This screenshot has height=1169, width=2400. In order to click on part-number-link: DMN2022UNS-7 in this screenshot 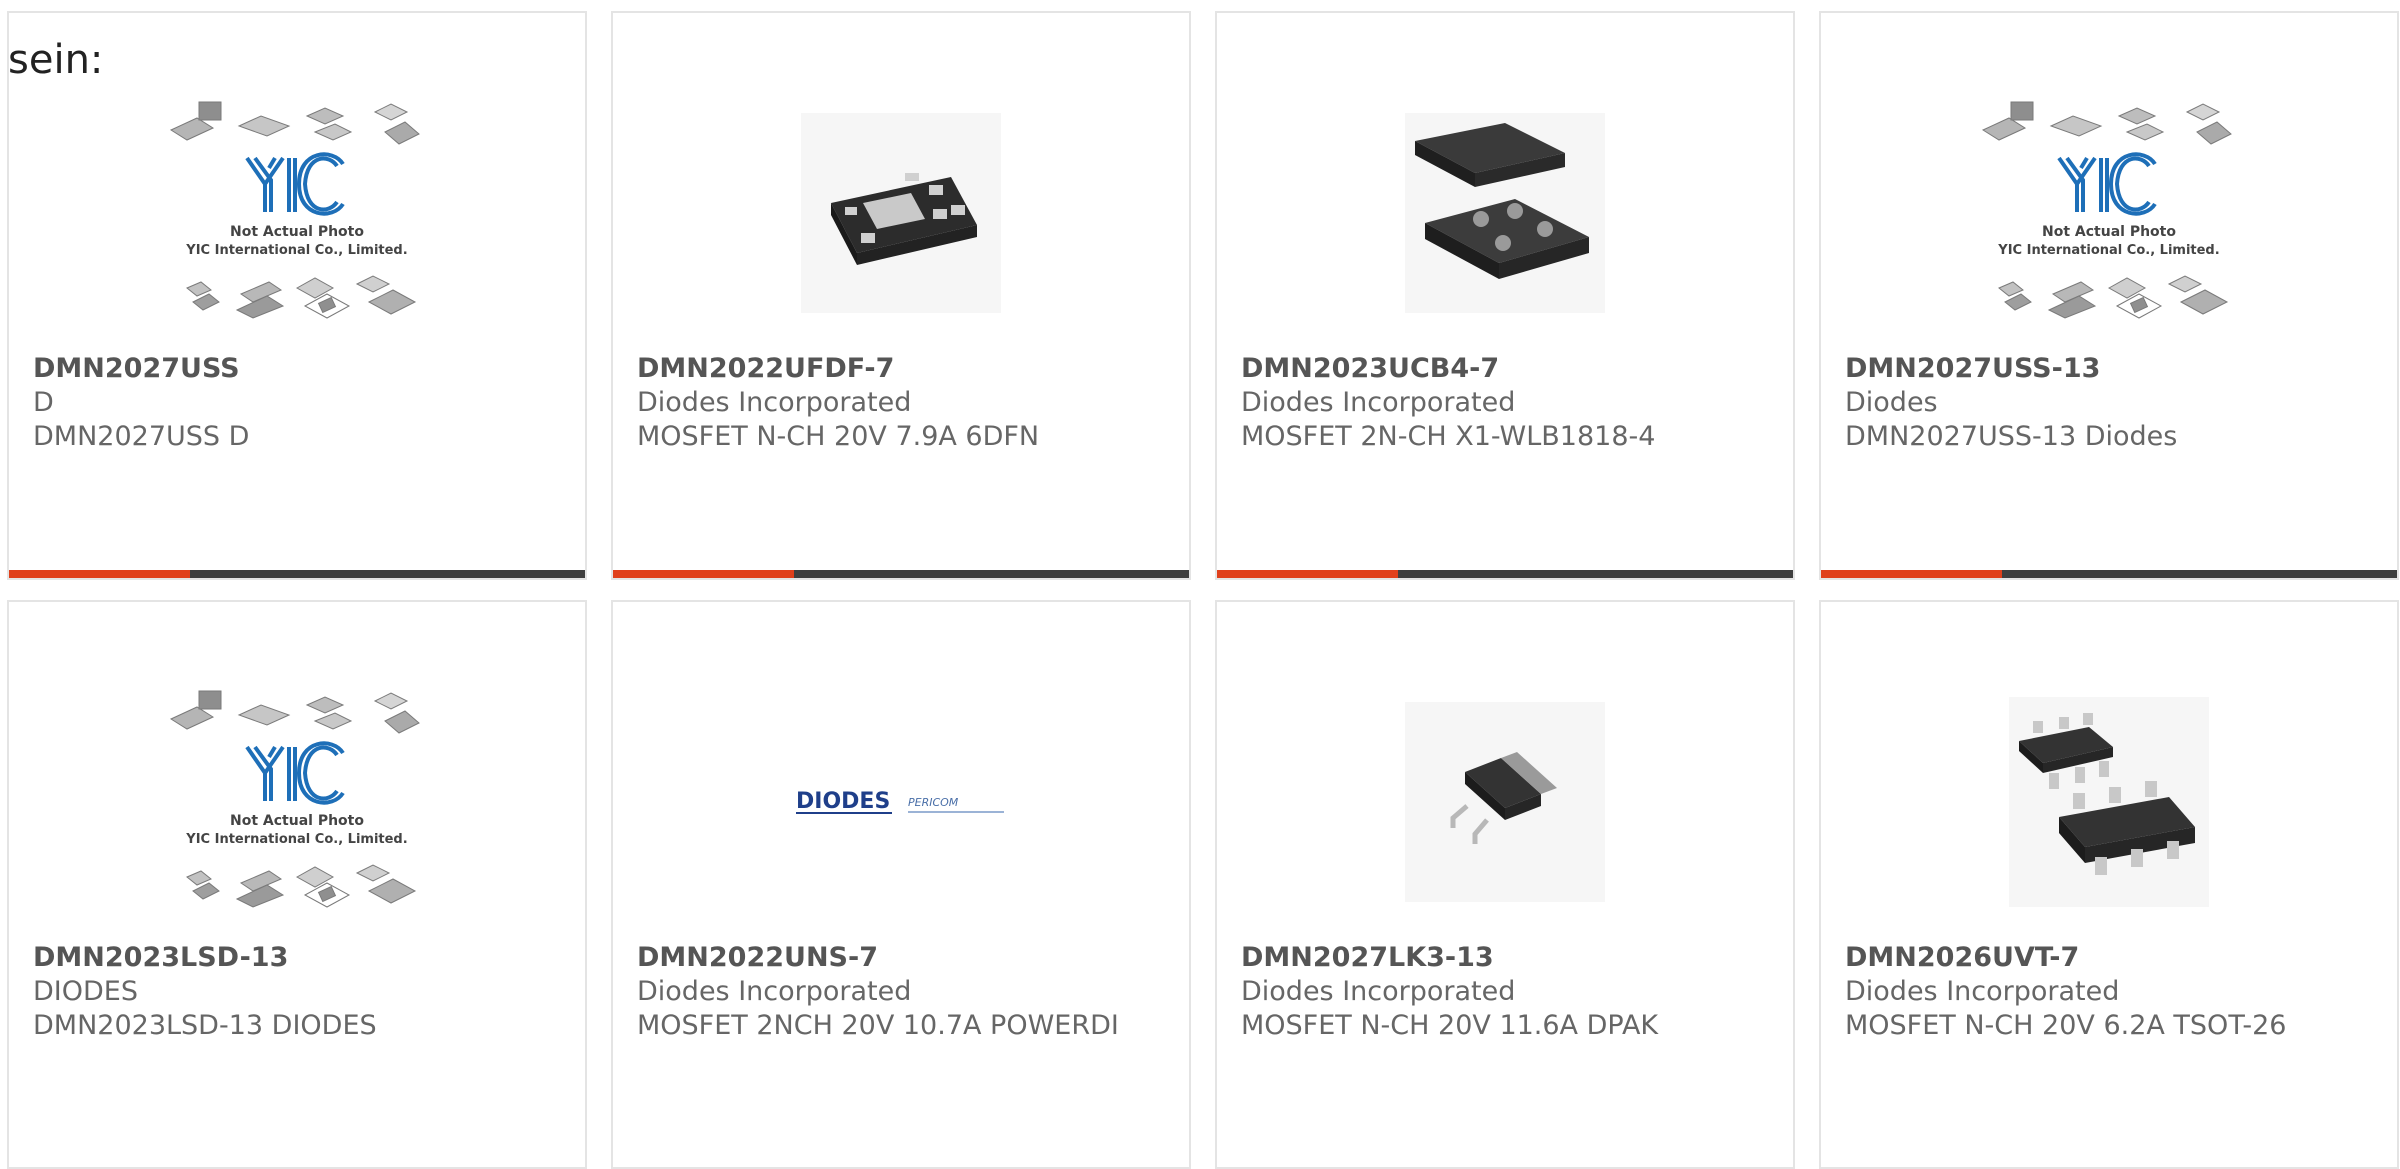, I will do `click(905, 958)`.